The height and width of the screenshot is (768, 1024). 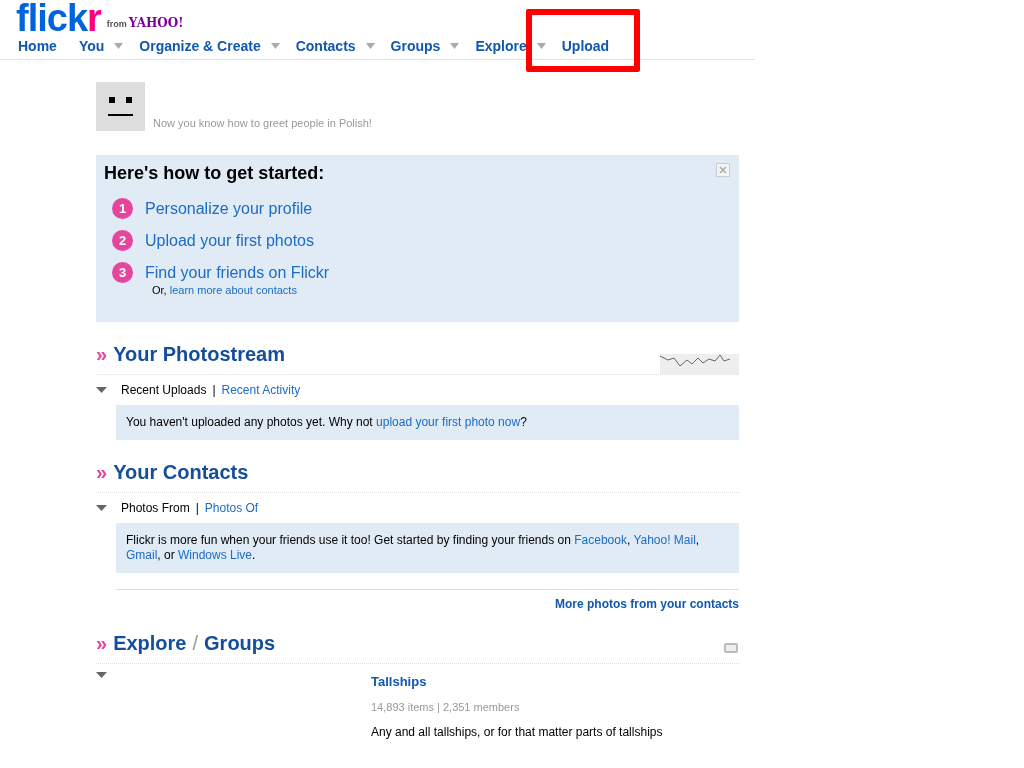 What do you see at coordinates (503, 46) in the screenshot?
I see `nav-link: Explore` at bounding box center [503, 46].